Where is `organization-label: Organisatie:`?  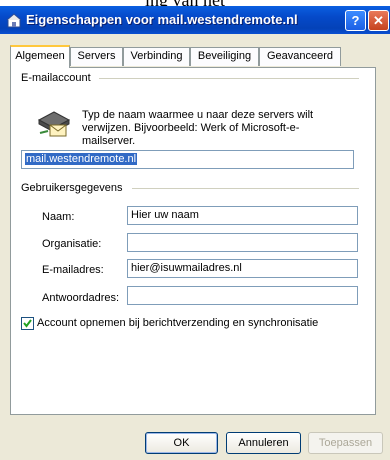 organization-label: Organisatie: is located at coordinates (72, 244).